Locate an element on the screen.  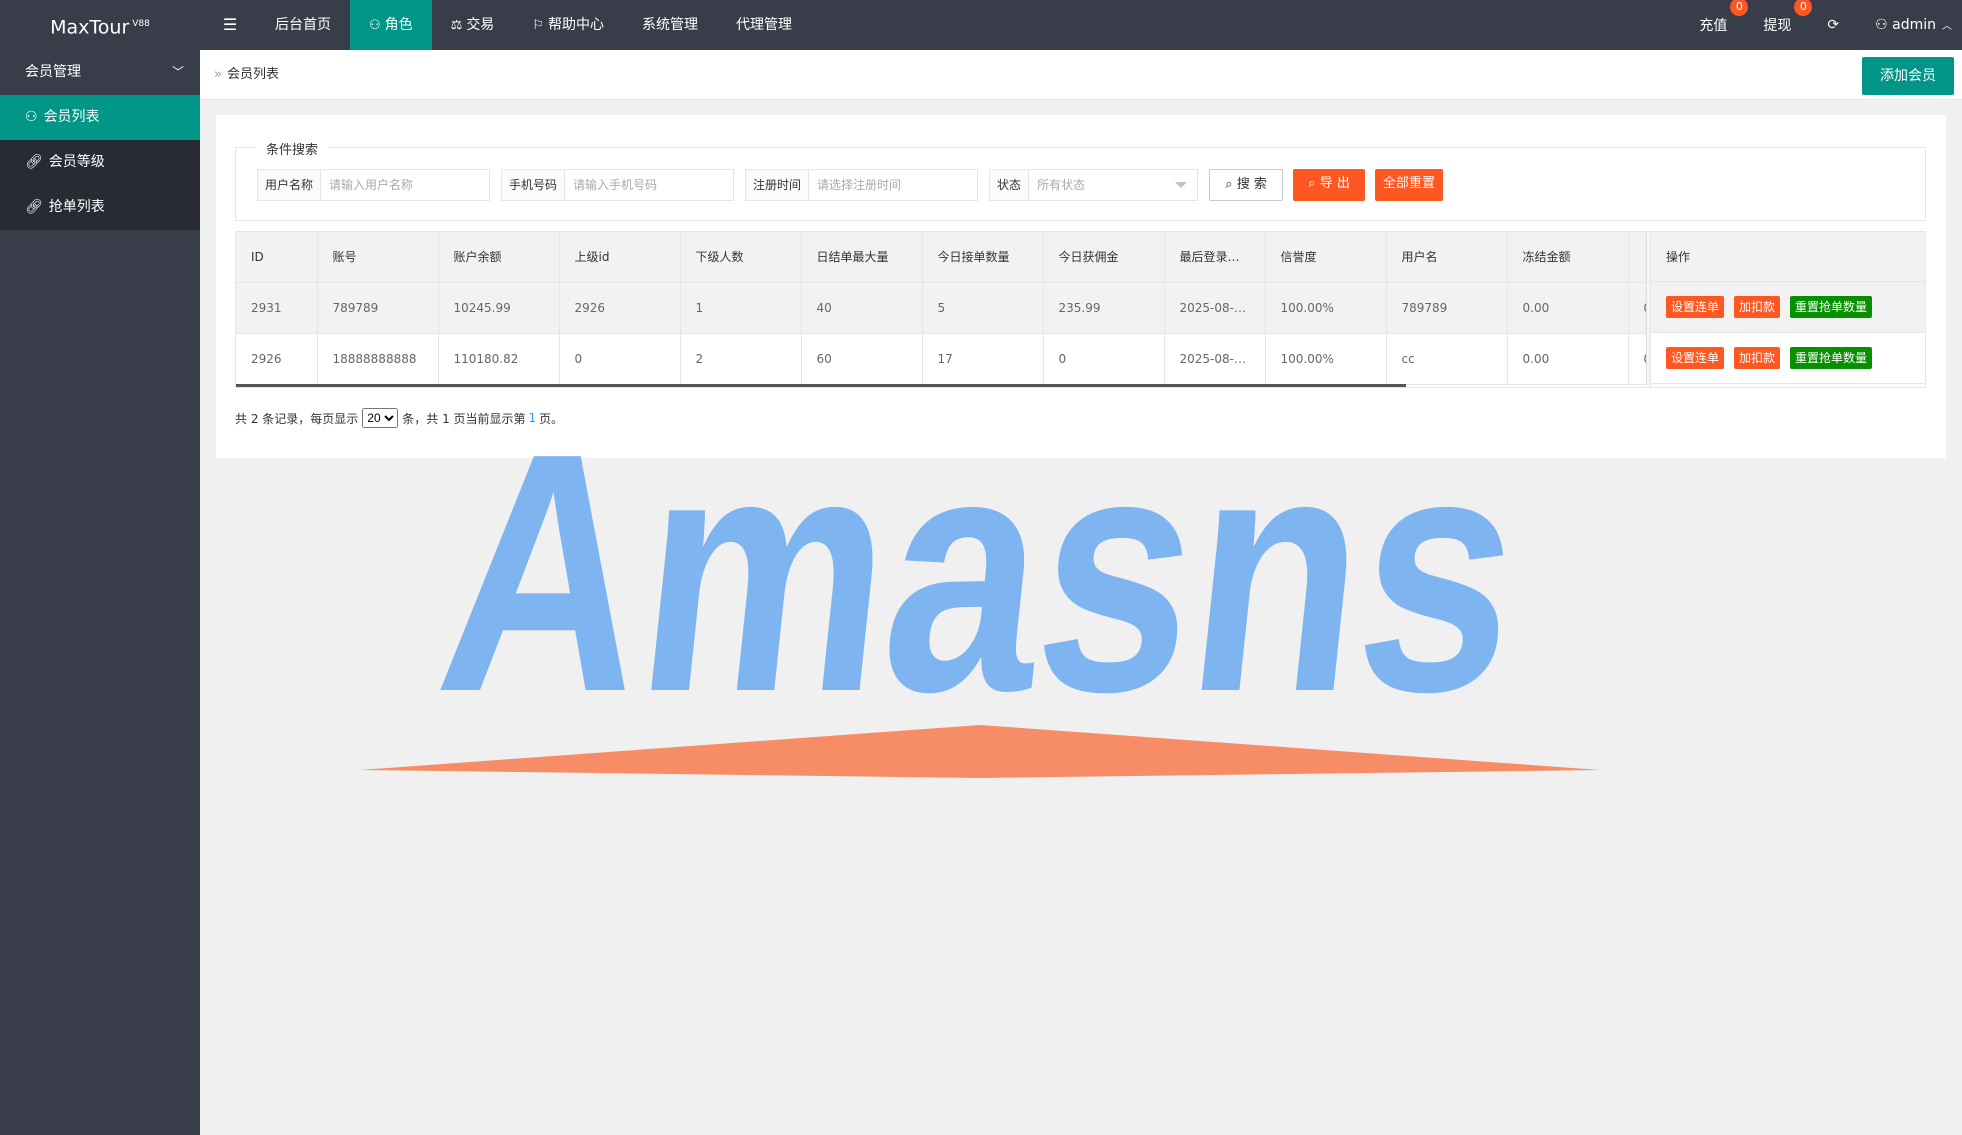
table-cell: 17 is located at coordinates (983, 359).